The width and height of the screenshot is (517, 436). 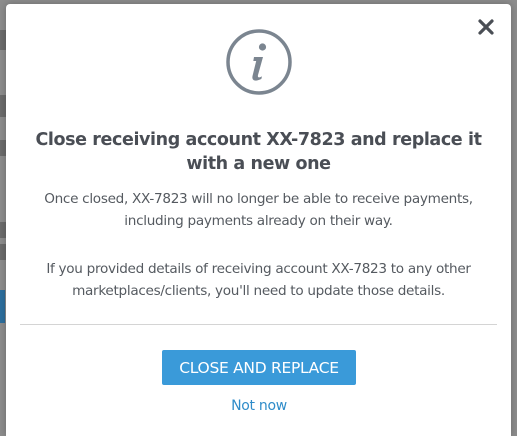 What do you see at coordinates (259, 62) in the screenshot?
I see `info-icon` at bounding box center [259, 62].